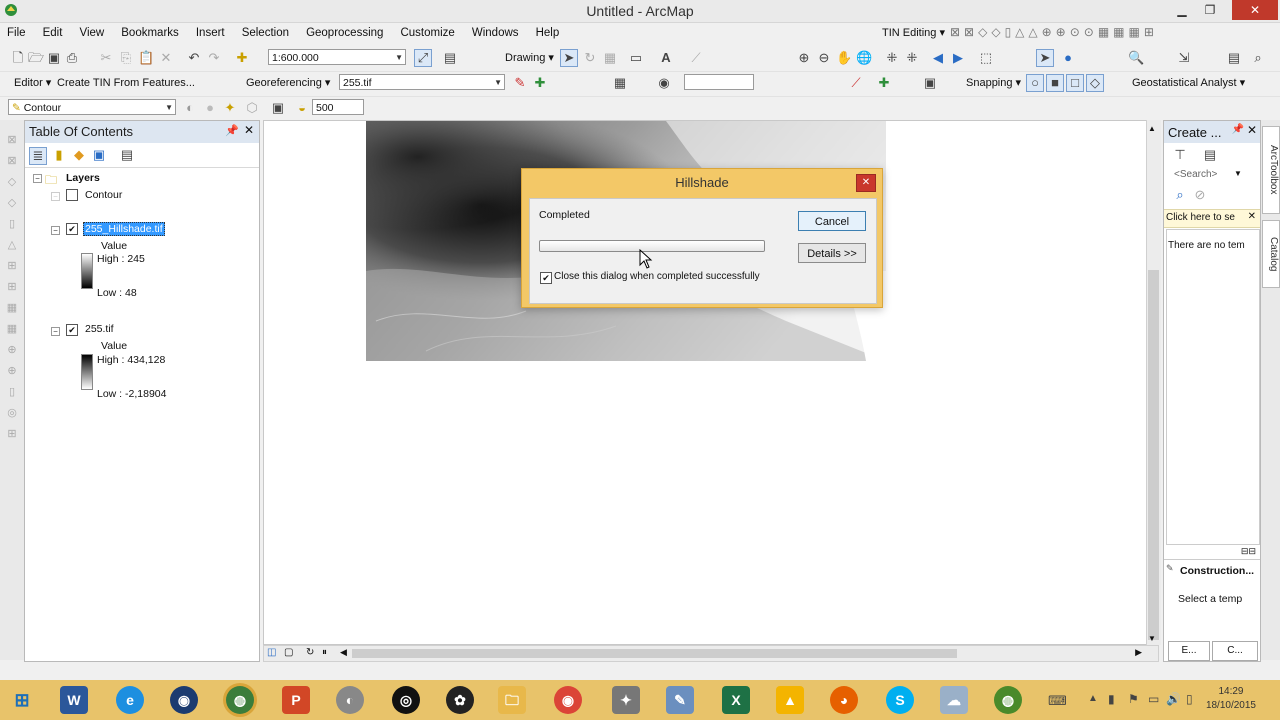 The width and height of the screenshot is (1280, 720). What do you see at coordinates (278, 108) in the screenshot?
I see `effects-icon: ▣` at bounding box center [278, 108].